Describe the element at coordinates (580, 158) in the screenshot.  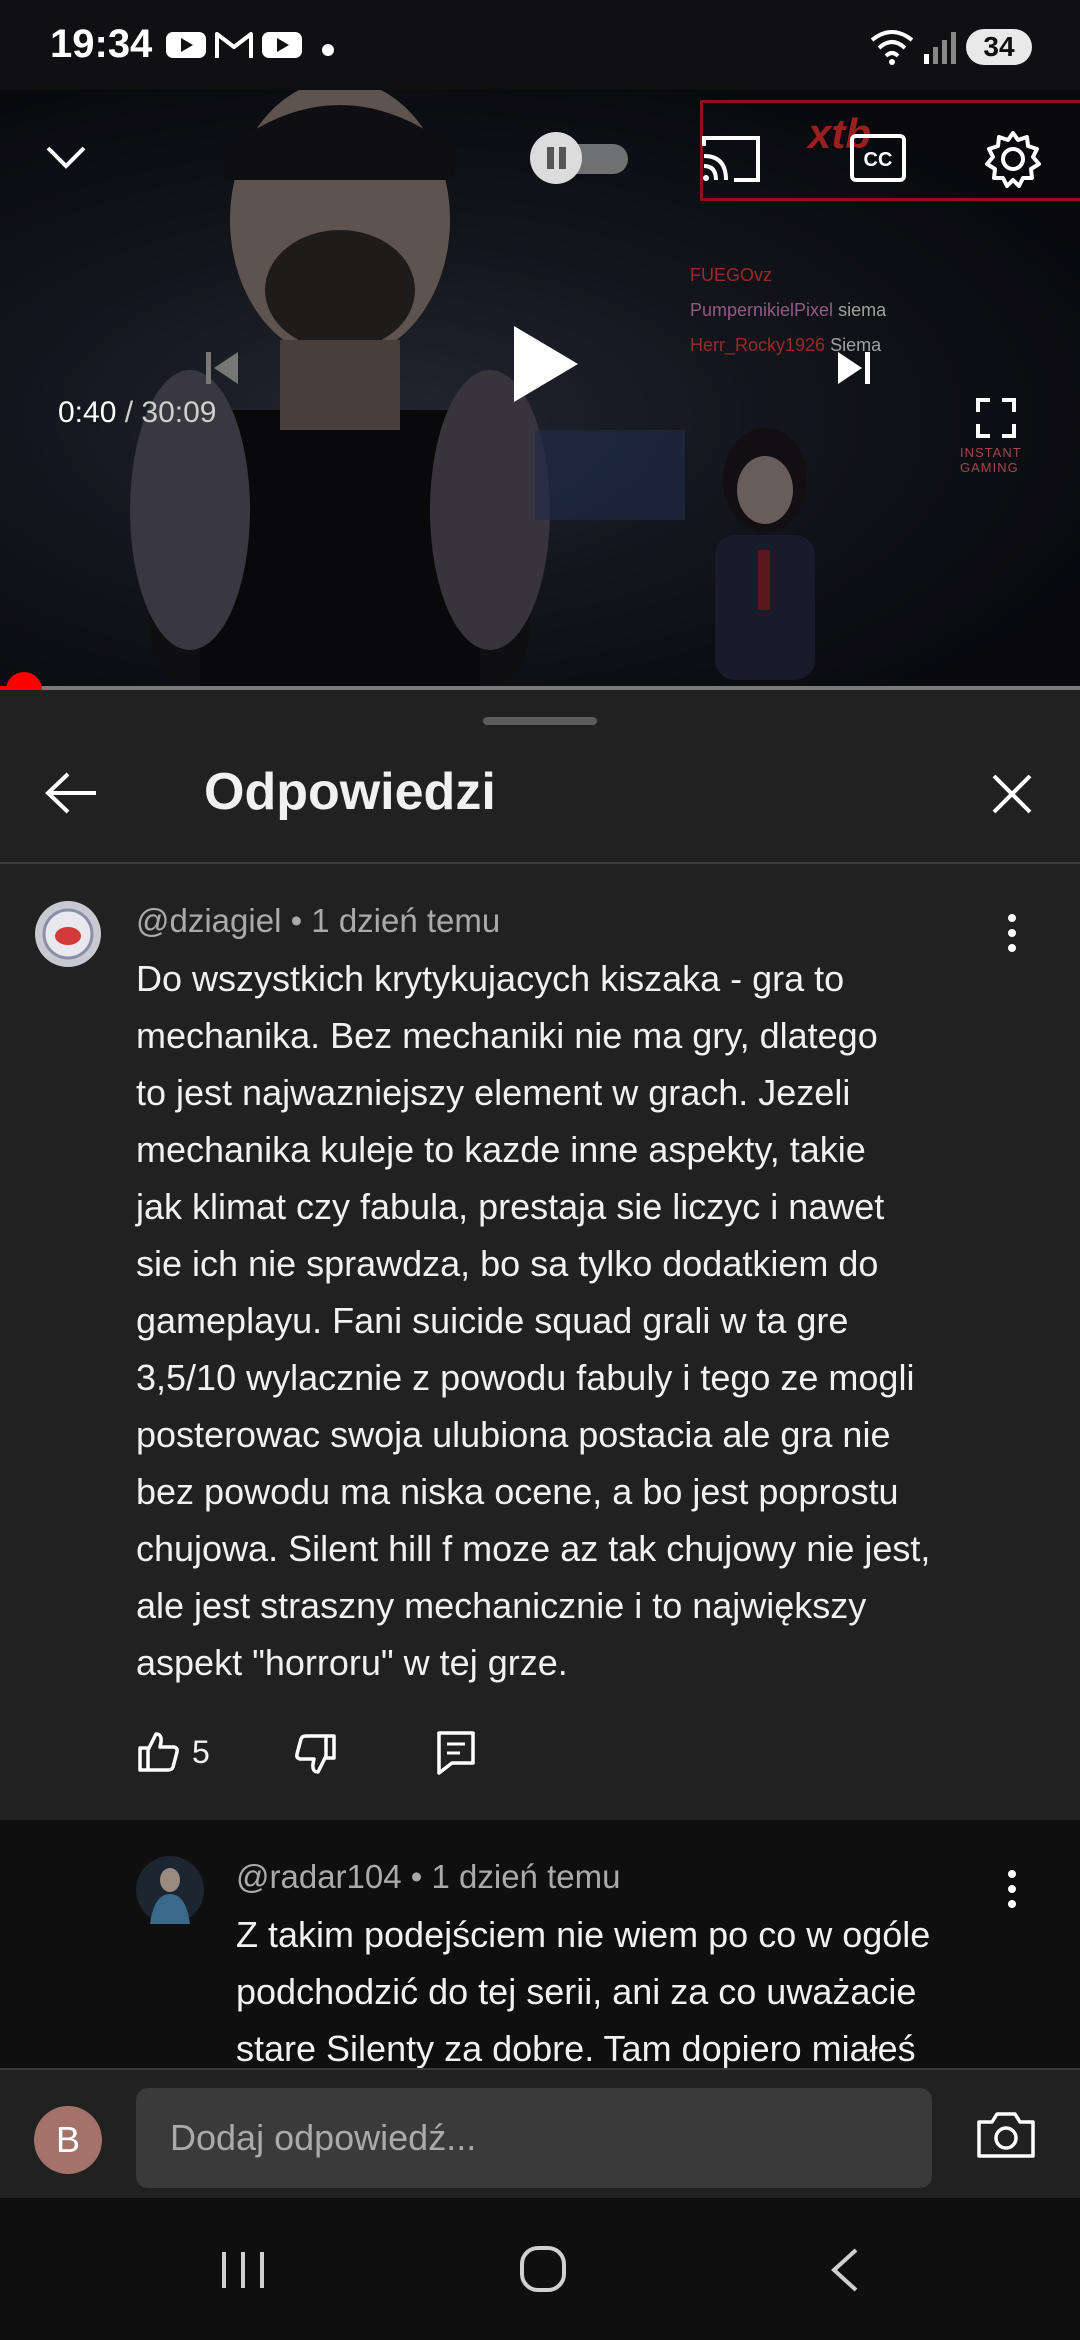
I see `autoplay-toggle` at that location.